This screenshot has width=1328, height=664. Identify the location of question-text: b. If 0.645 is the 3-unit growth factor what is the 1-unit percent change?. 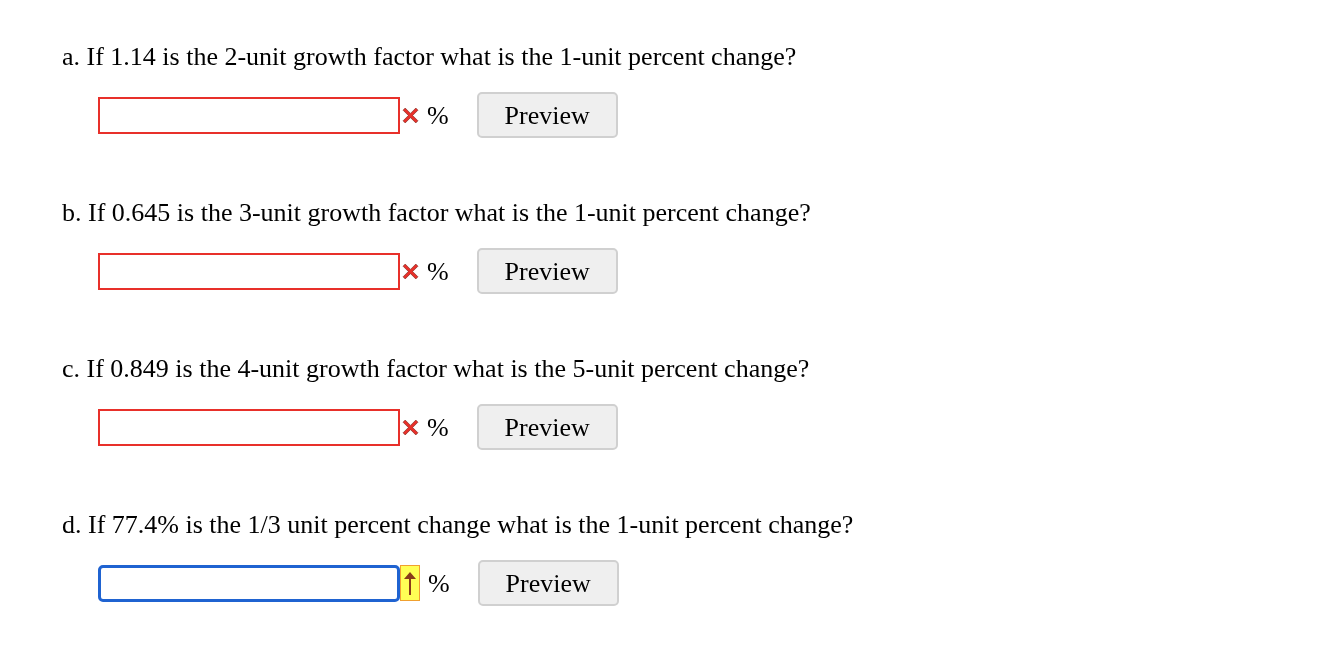
(436, 213).